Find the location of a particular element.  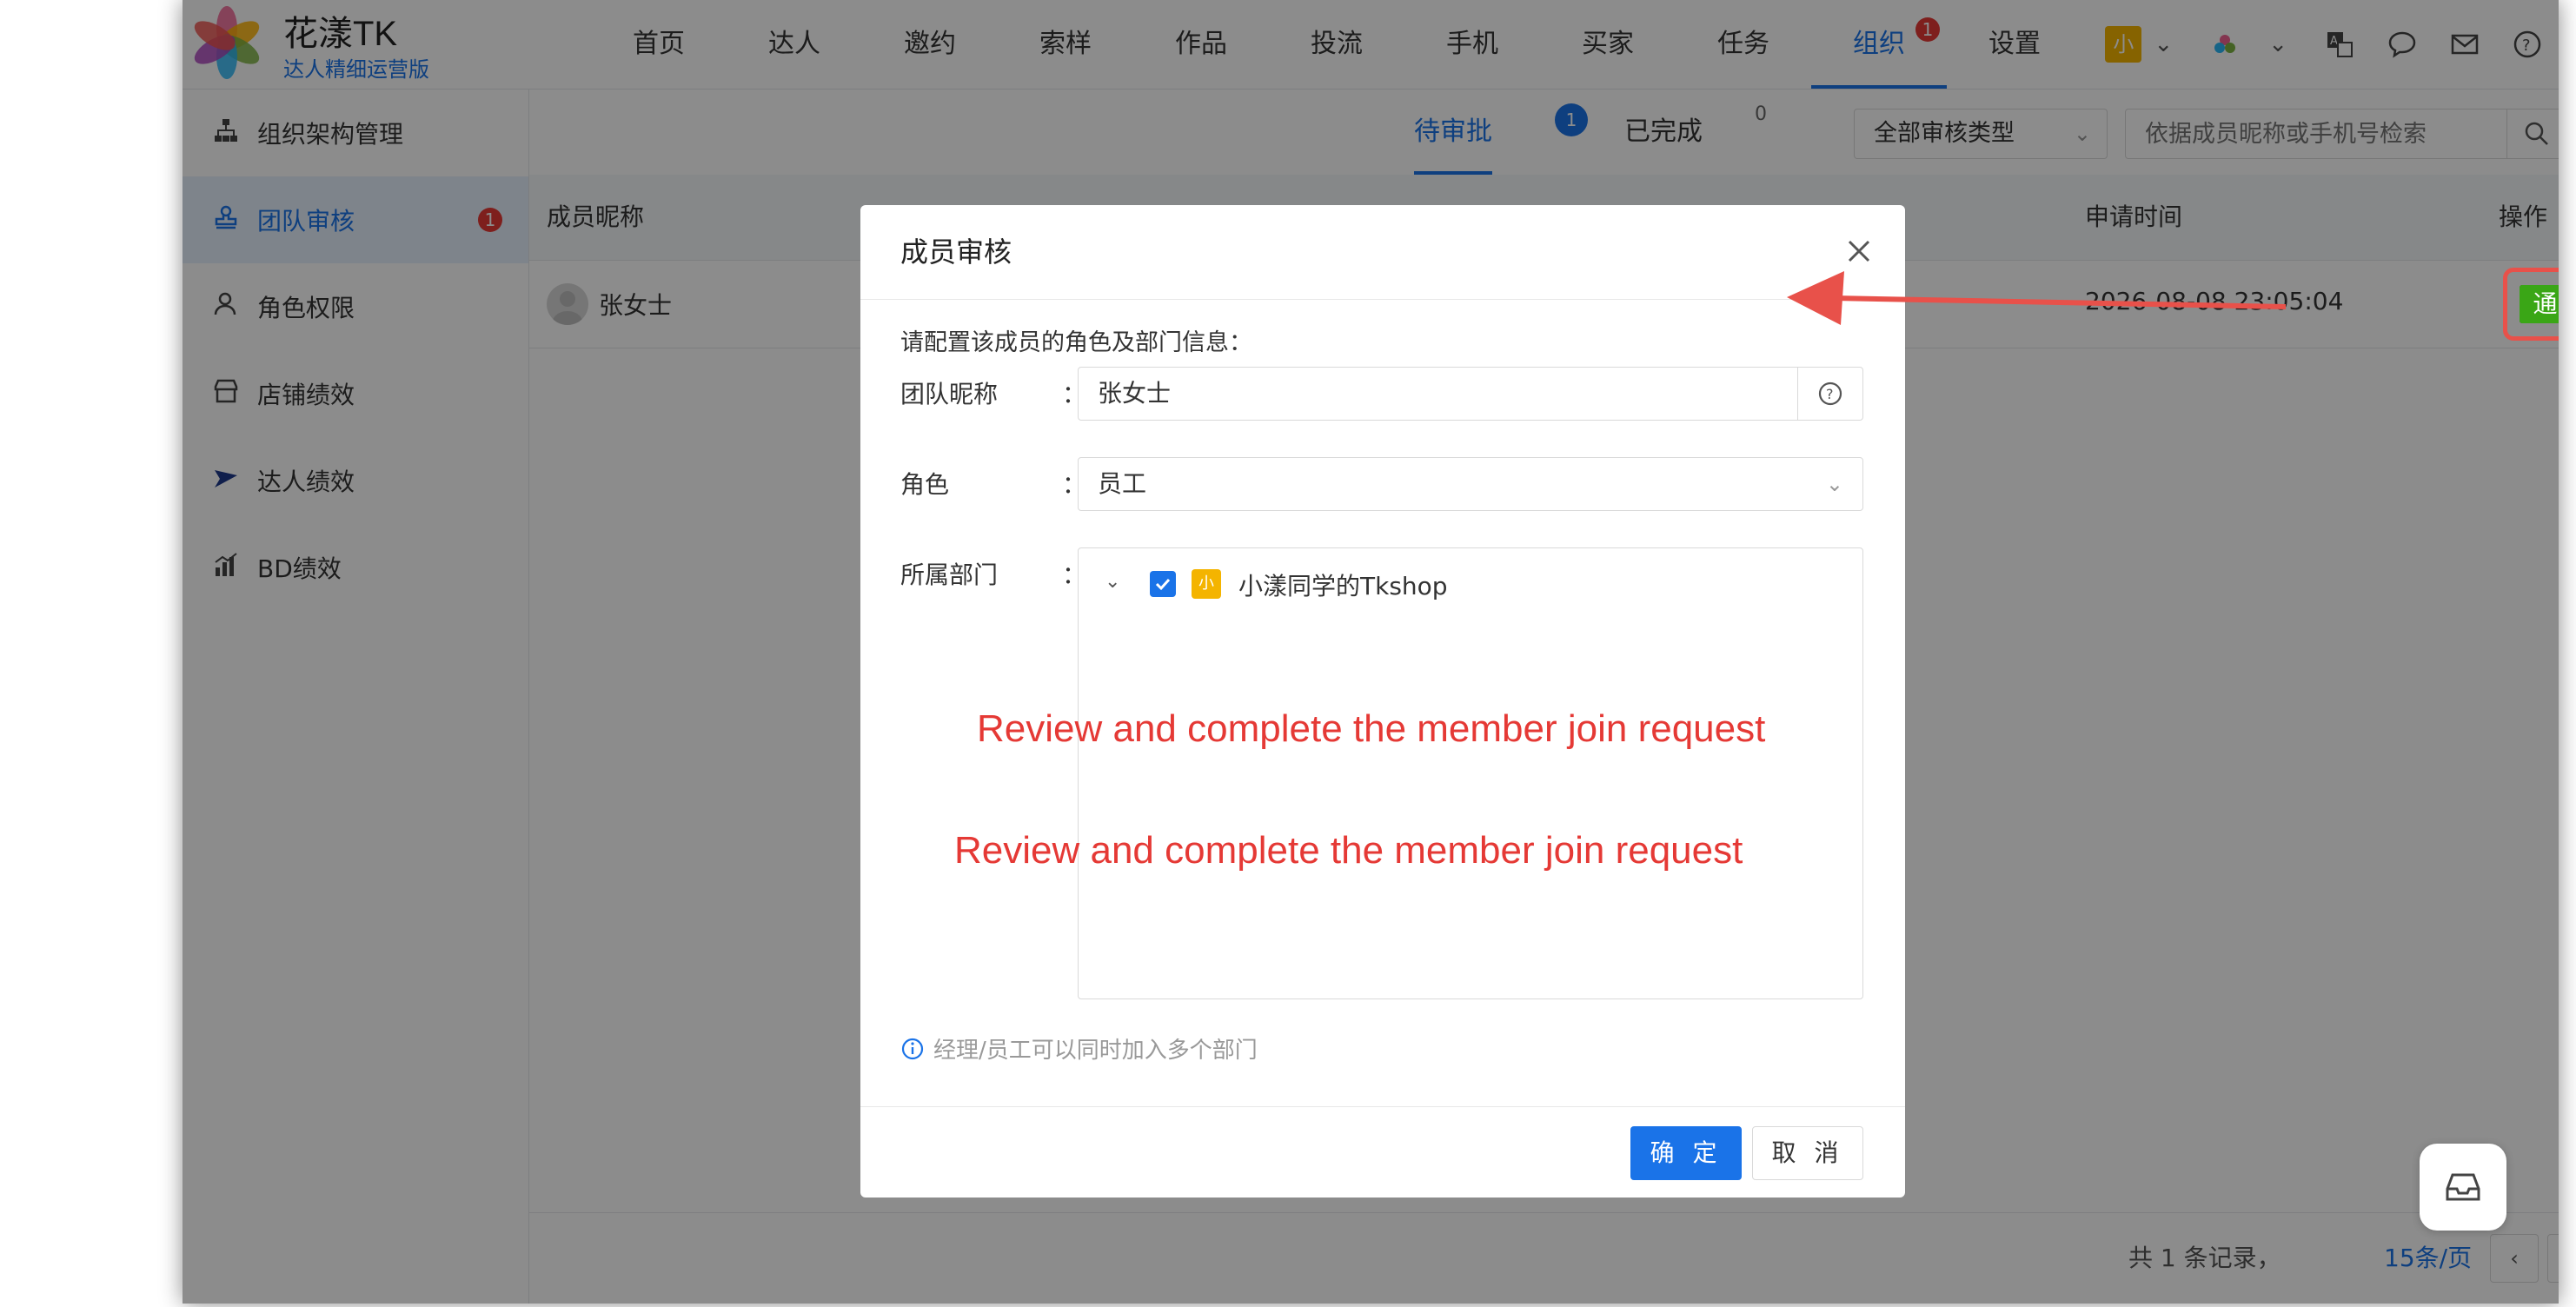

dialog-hint-text: 经理/员工可以同时加入多个部门 is located at coordinates (1095, 1051).